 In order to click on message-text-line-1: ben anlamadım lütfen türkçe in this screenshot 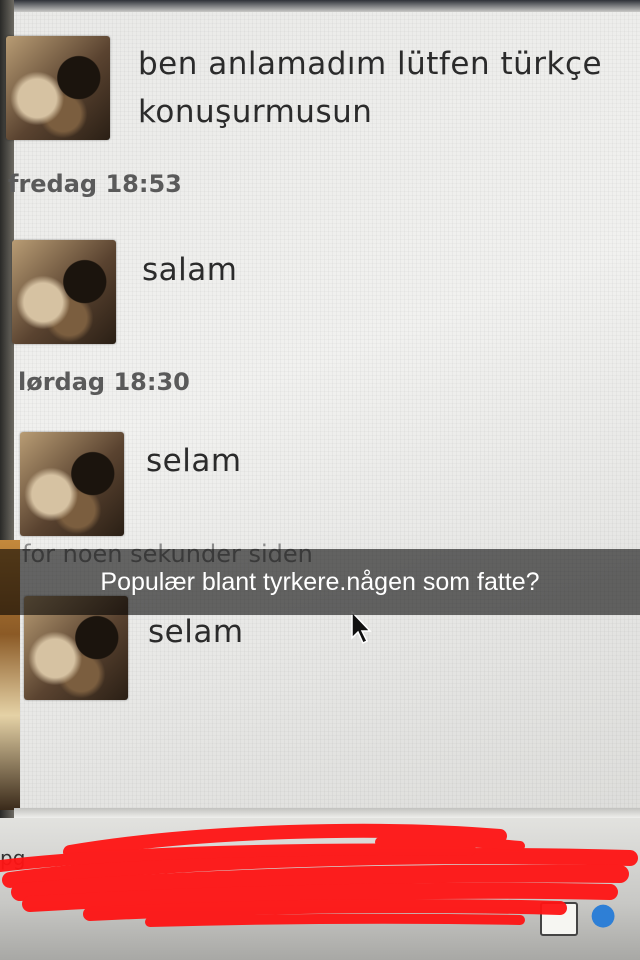, I will do `click(370, 64)`.